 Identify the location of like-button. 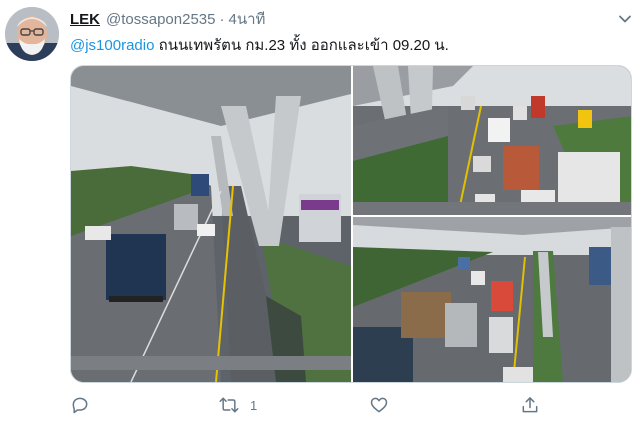
(379, 405).